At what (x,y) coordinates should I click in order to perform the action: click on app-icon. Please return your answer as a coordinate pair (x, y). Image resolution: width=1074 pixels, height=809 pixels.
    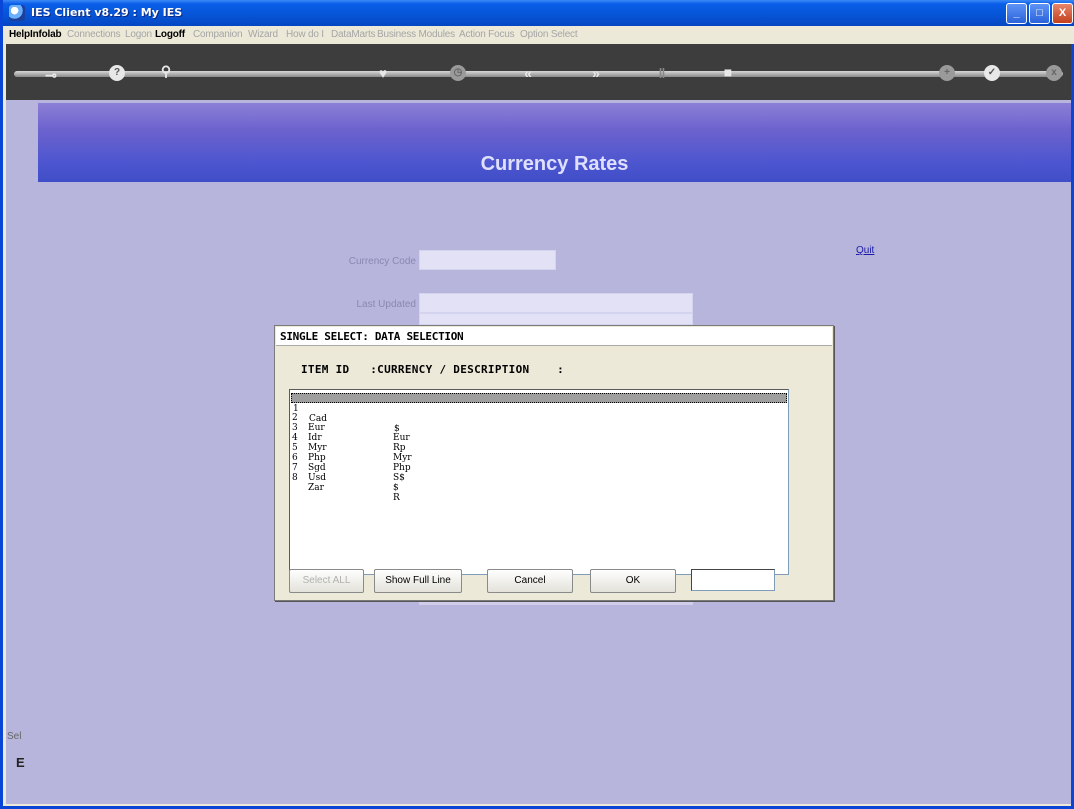
    Looking at the image, I should click on (17, 13).